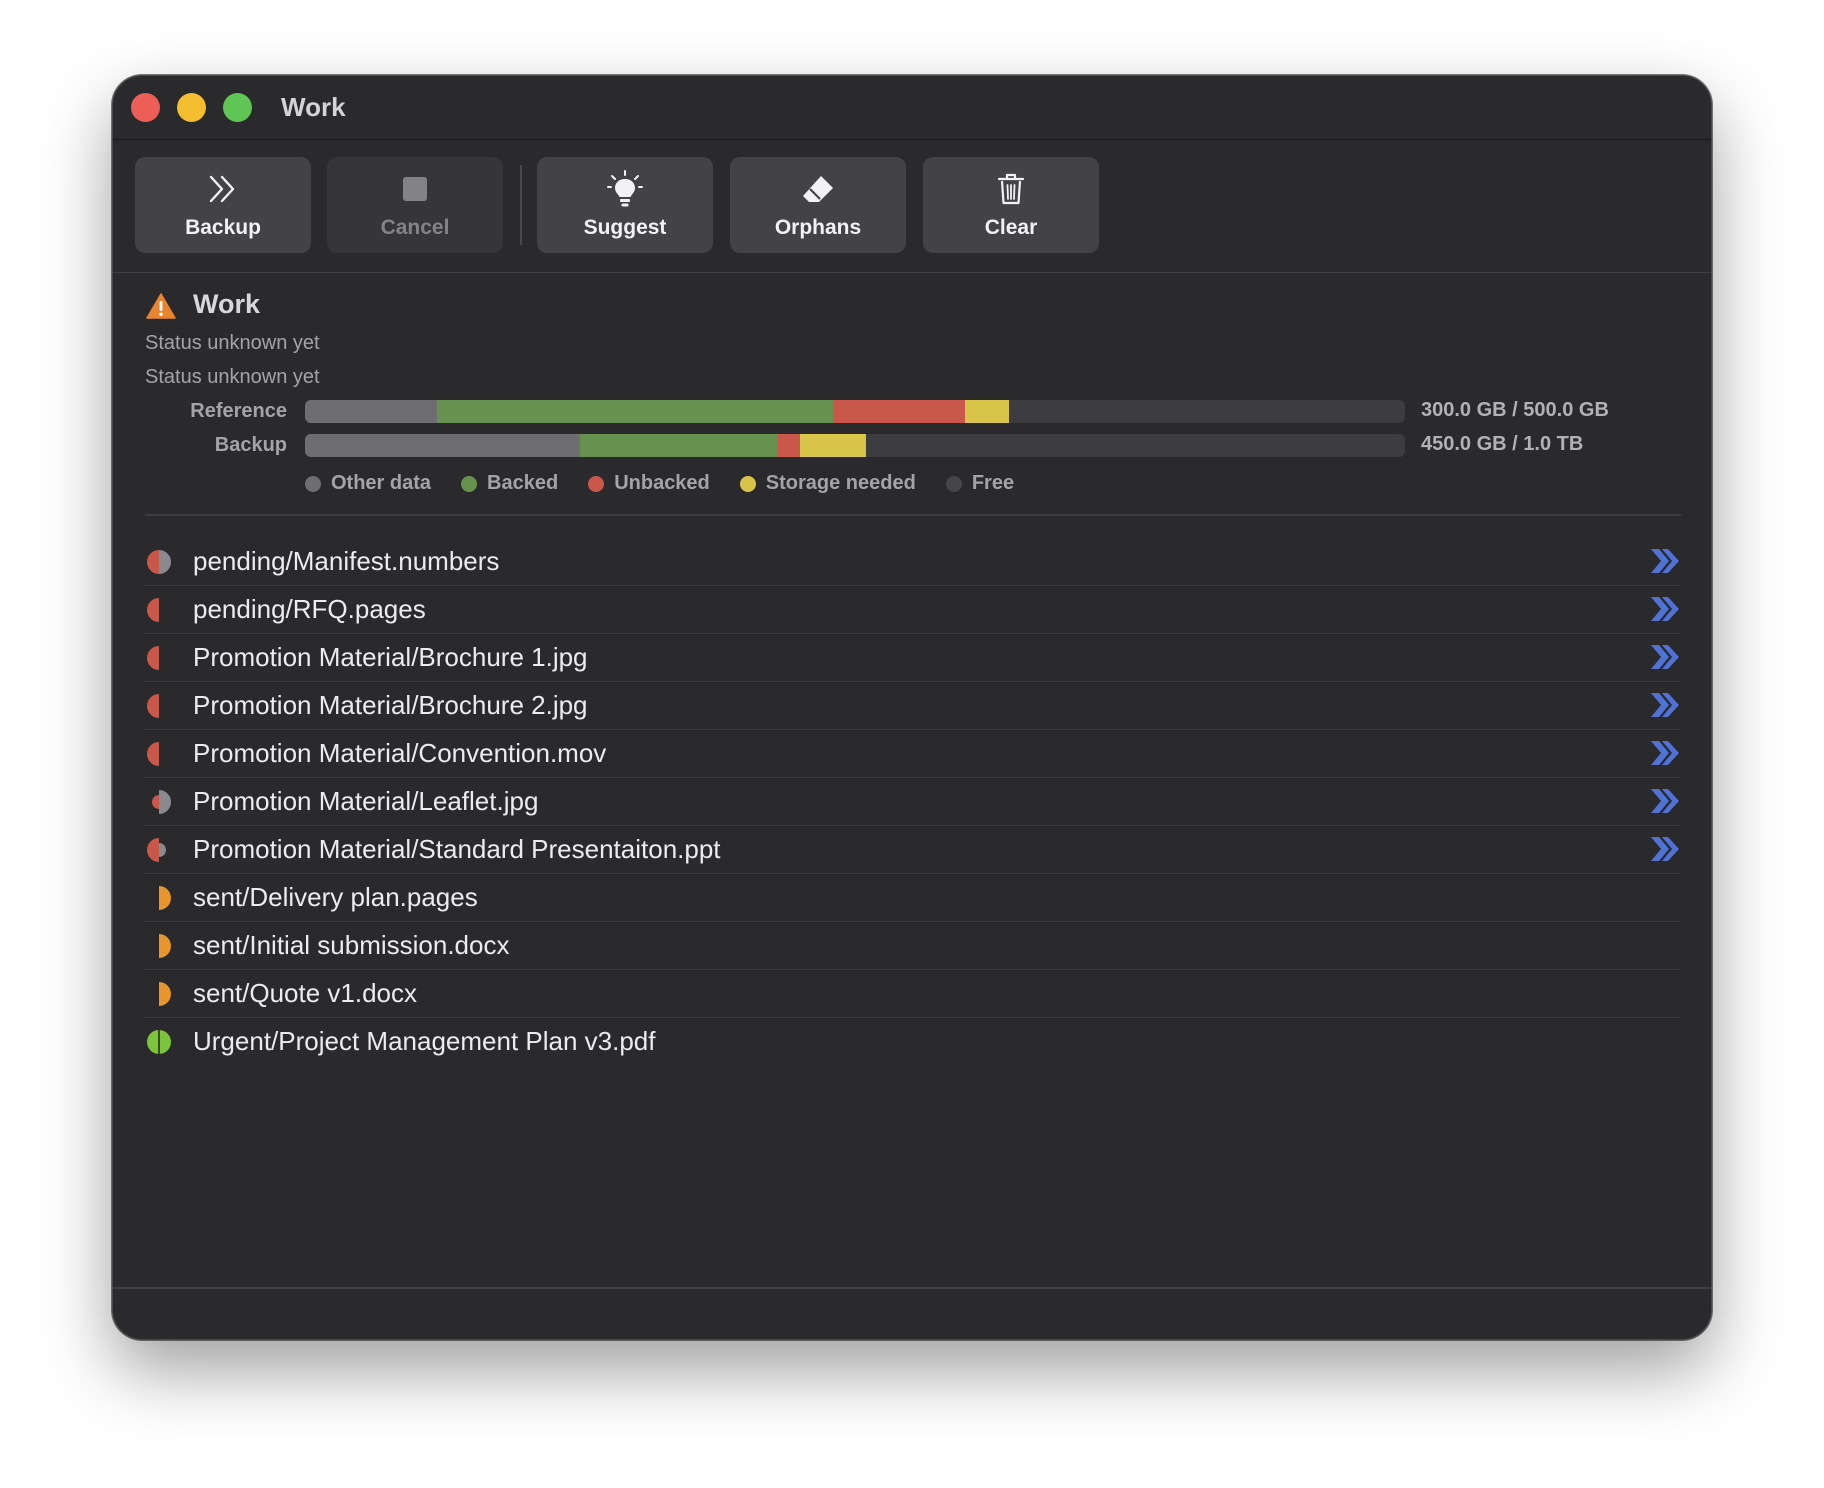  I want to click on file-row: sent/Delivery plan.pages, so click(913, 898).